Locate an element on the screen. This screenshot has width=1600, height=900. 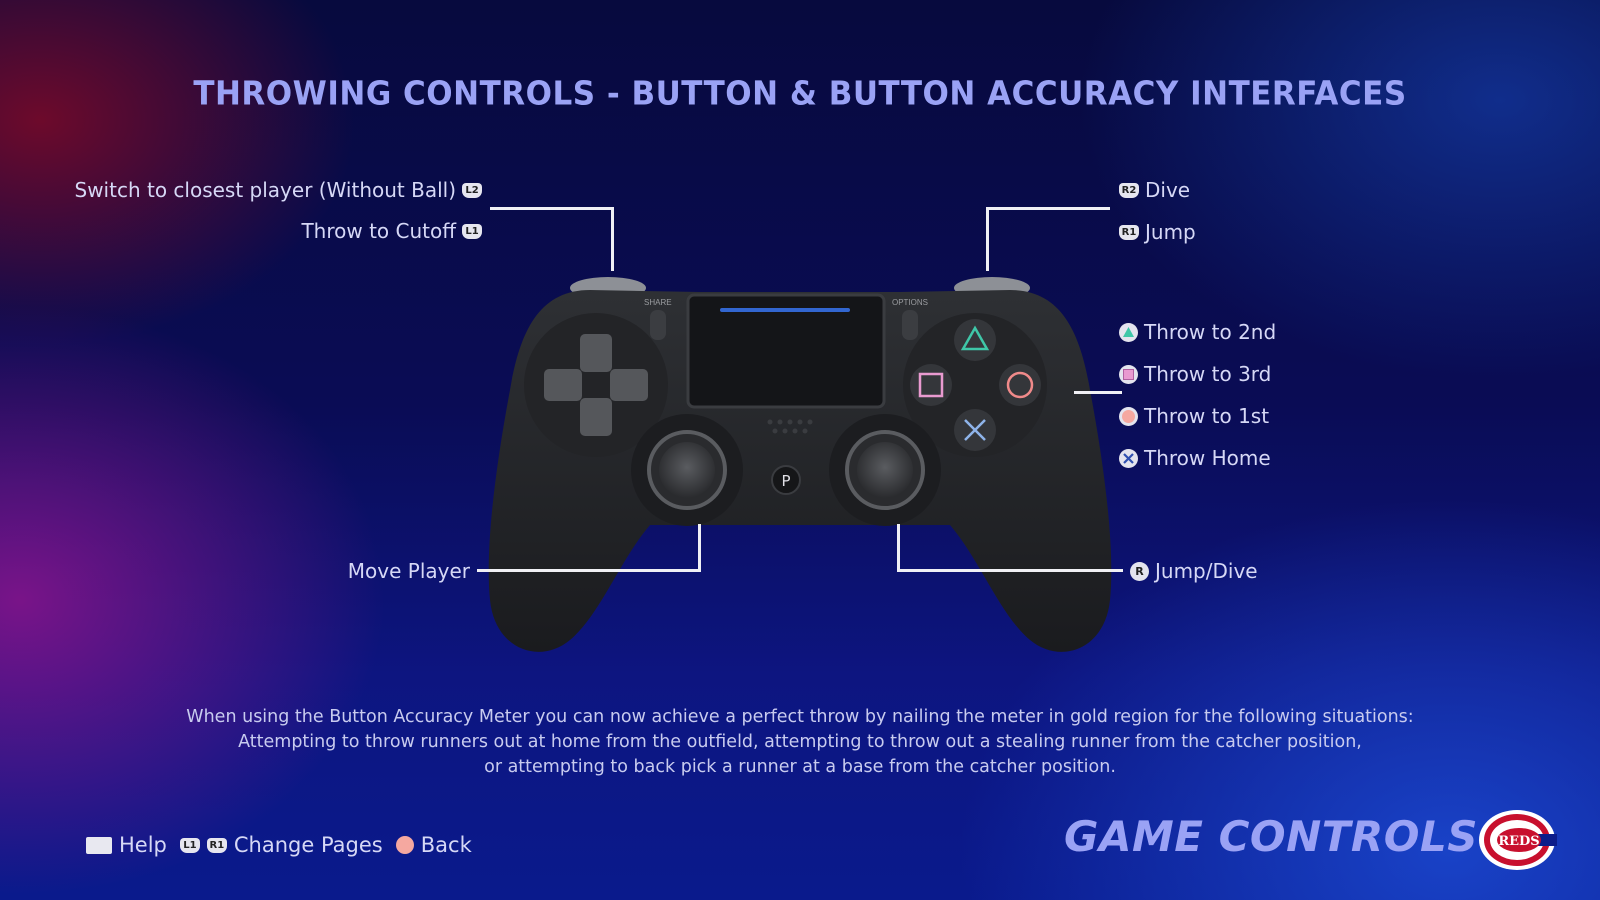
connector-right-stick-horizontal is located at coordinates (1010, 570).